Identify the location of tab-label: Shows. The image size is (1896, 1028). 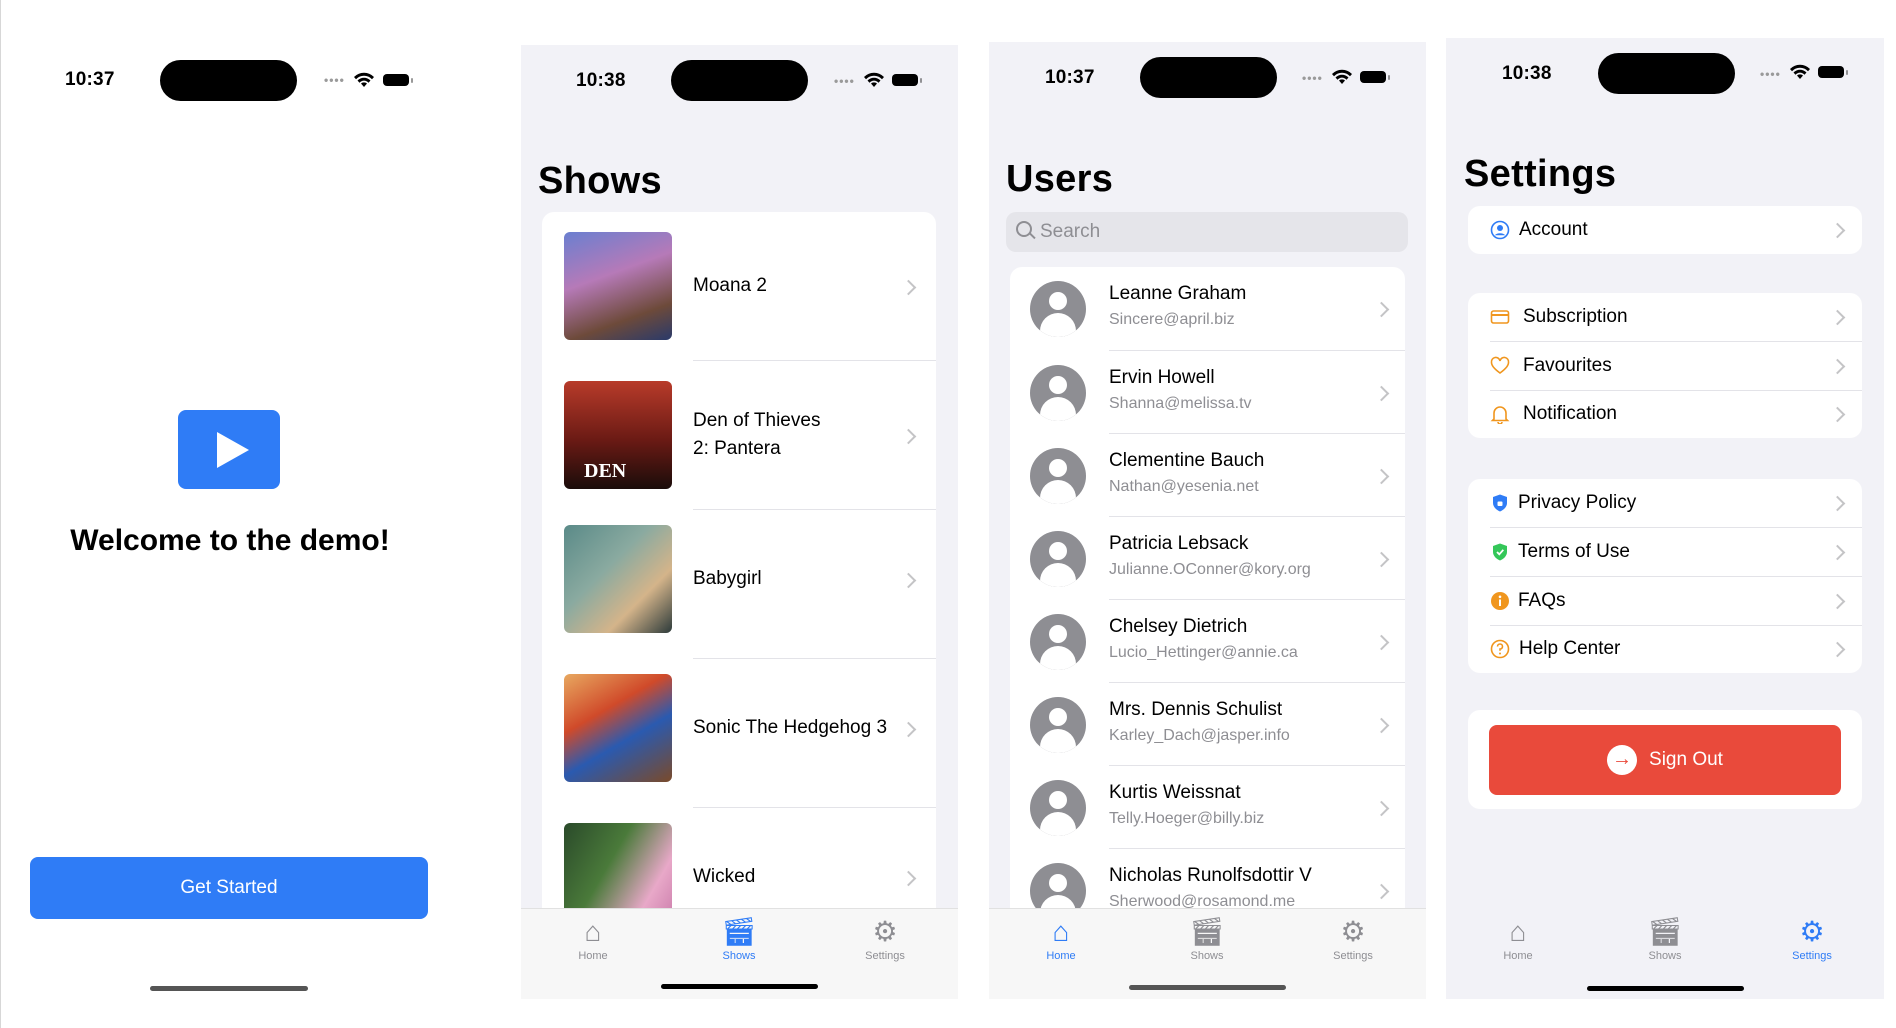
(1665, 956).